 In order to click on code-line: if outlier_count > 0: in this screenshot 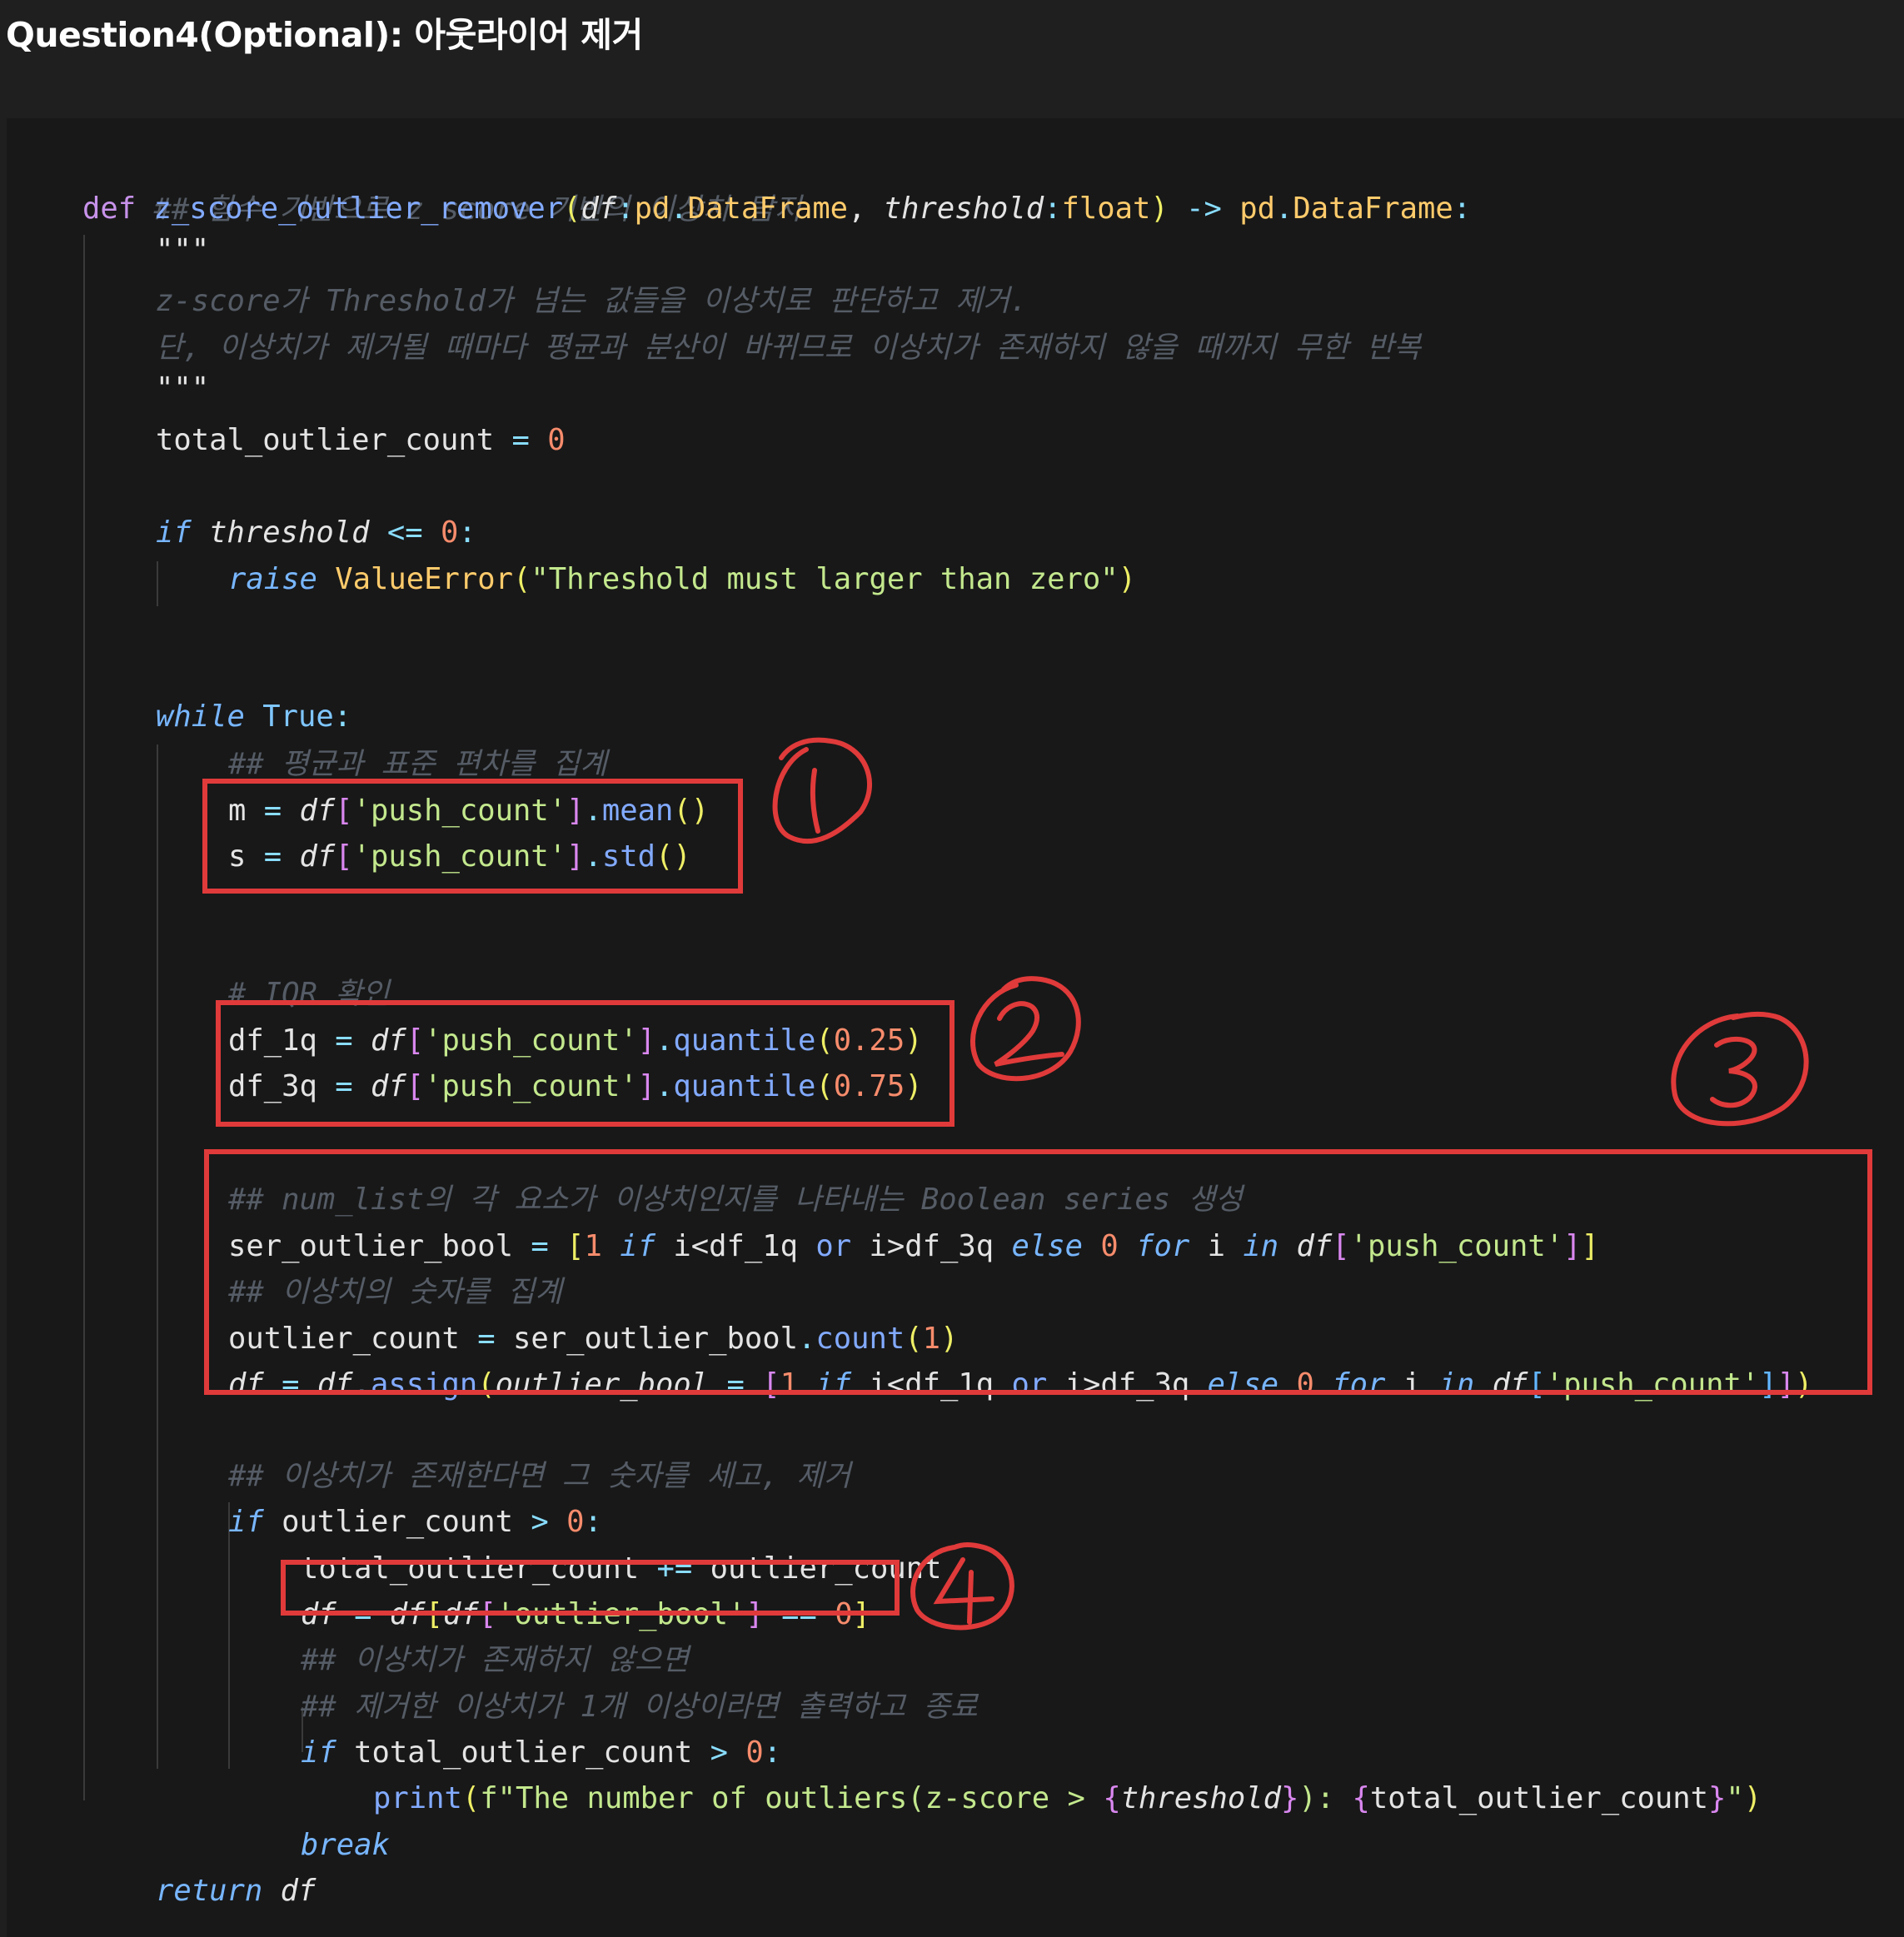, I will do `click(415, 1522)`.